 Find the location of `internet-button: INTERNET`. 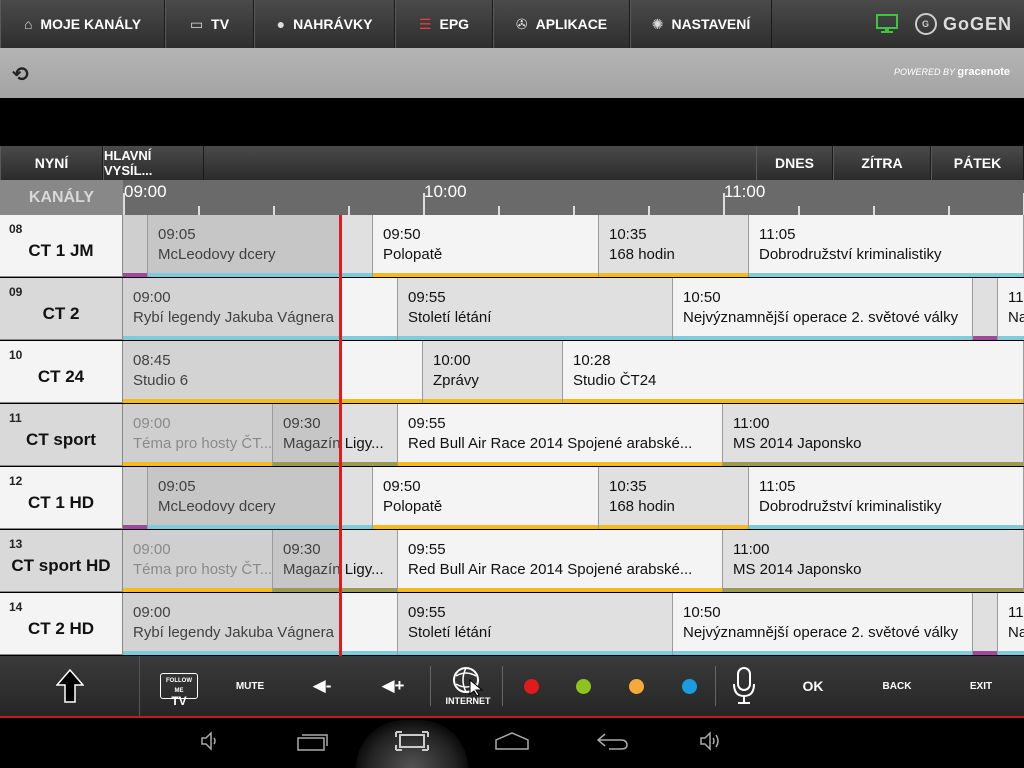

internet-button: INTERNET is located at coordinates (468, 686).